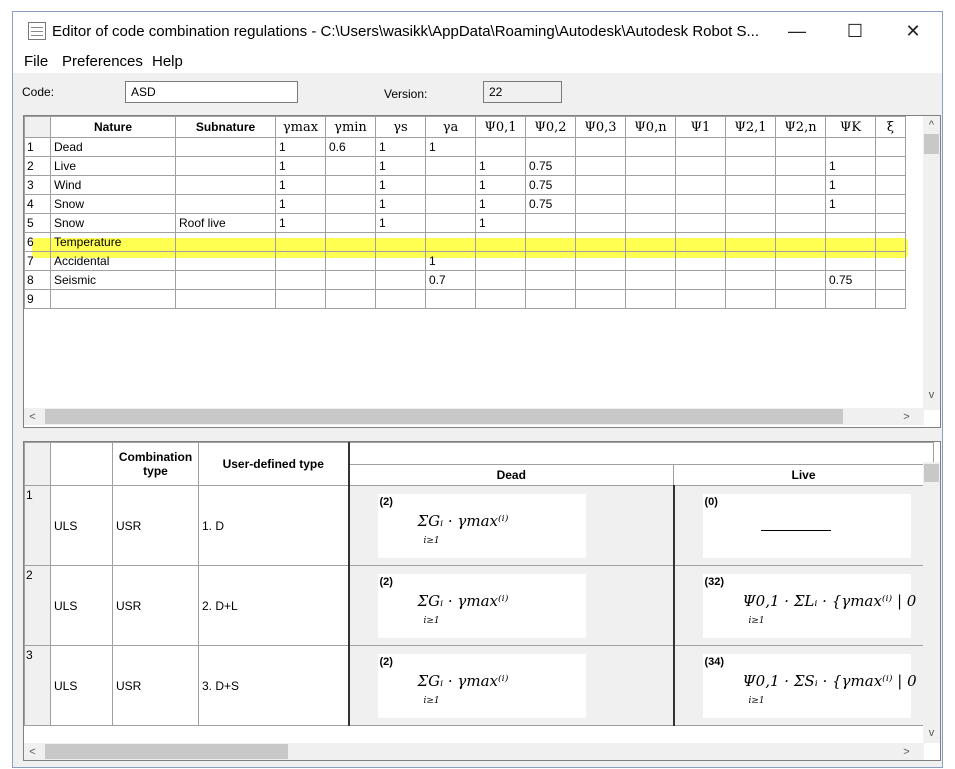  What do you see at coordinates (113, 204) in the screenshot?
I see `cell-nature: Snow` at bounding box center [113, 204].